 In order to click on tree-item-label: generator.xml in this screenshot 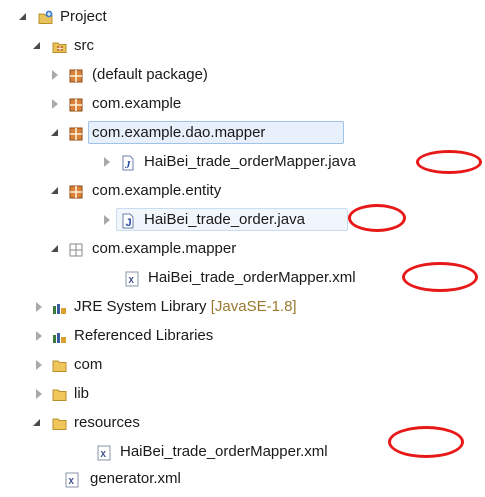, I will do `click(135, 478)`.